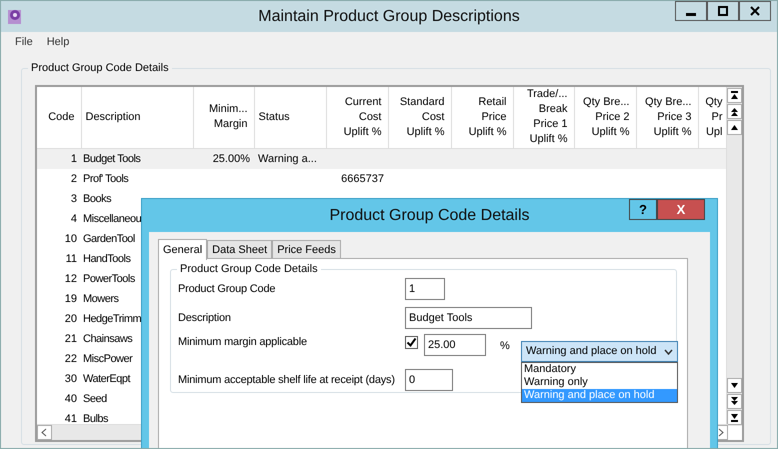 This screenshot has height=449, width=778. I want to click on double-down-arrow-icon, so click(734, 401).